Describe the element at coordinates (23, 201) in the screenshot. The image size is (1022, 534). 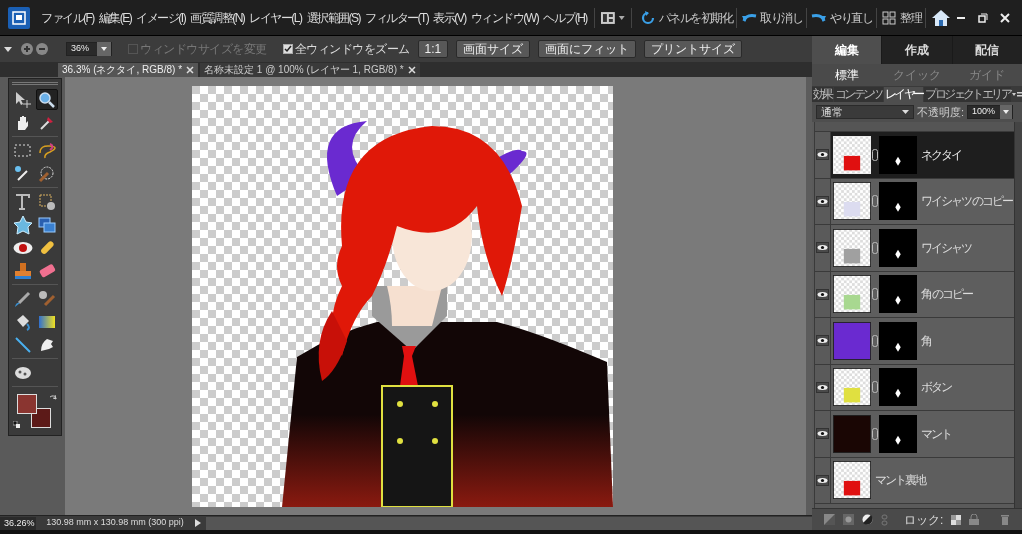
I see `type-icon` at that location.